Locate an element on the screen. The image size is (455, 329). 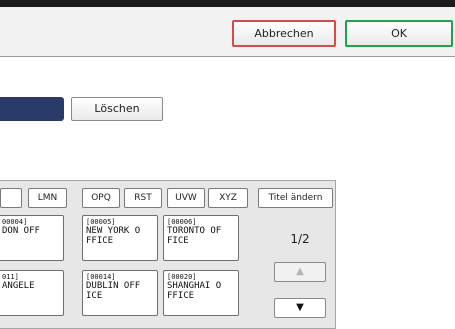
entry-code: [00020] is located at coordinates (182, 277).